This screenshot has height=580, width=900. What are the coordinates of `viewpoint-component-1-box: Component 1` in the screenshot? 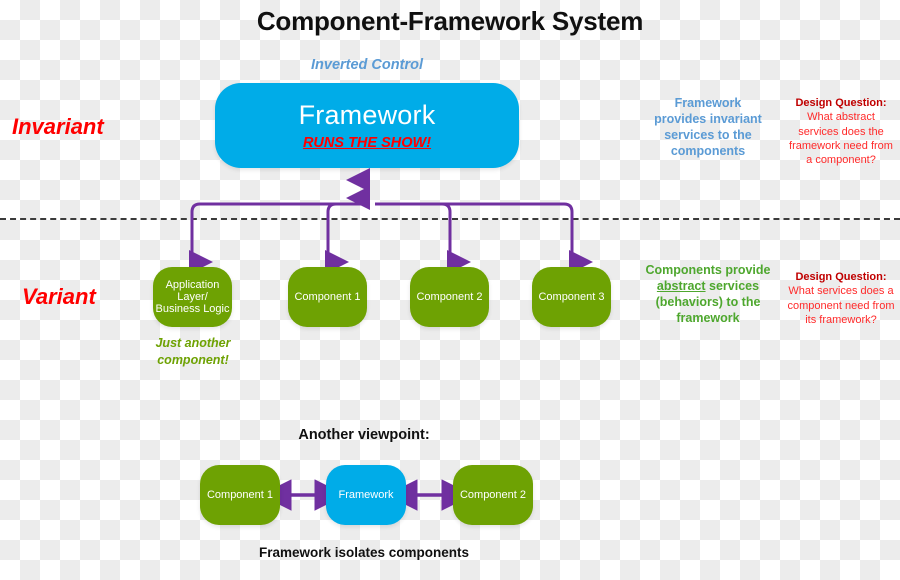 It's located at (240, 495).